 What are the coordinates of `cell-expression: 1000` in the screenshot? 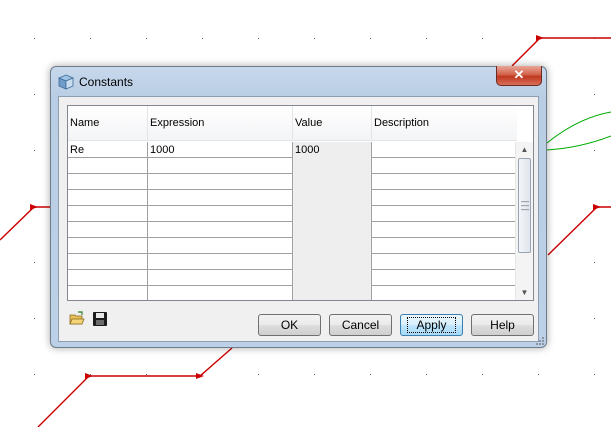 It's located at (220, 150).